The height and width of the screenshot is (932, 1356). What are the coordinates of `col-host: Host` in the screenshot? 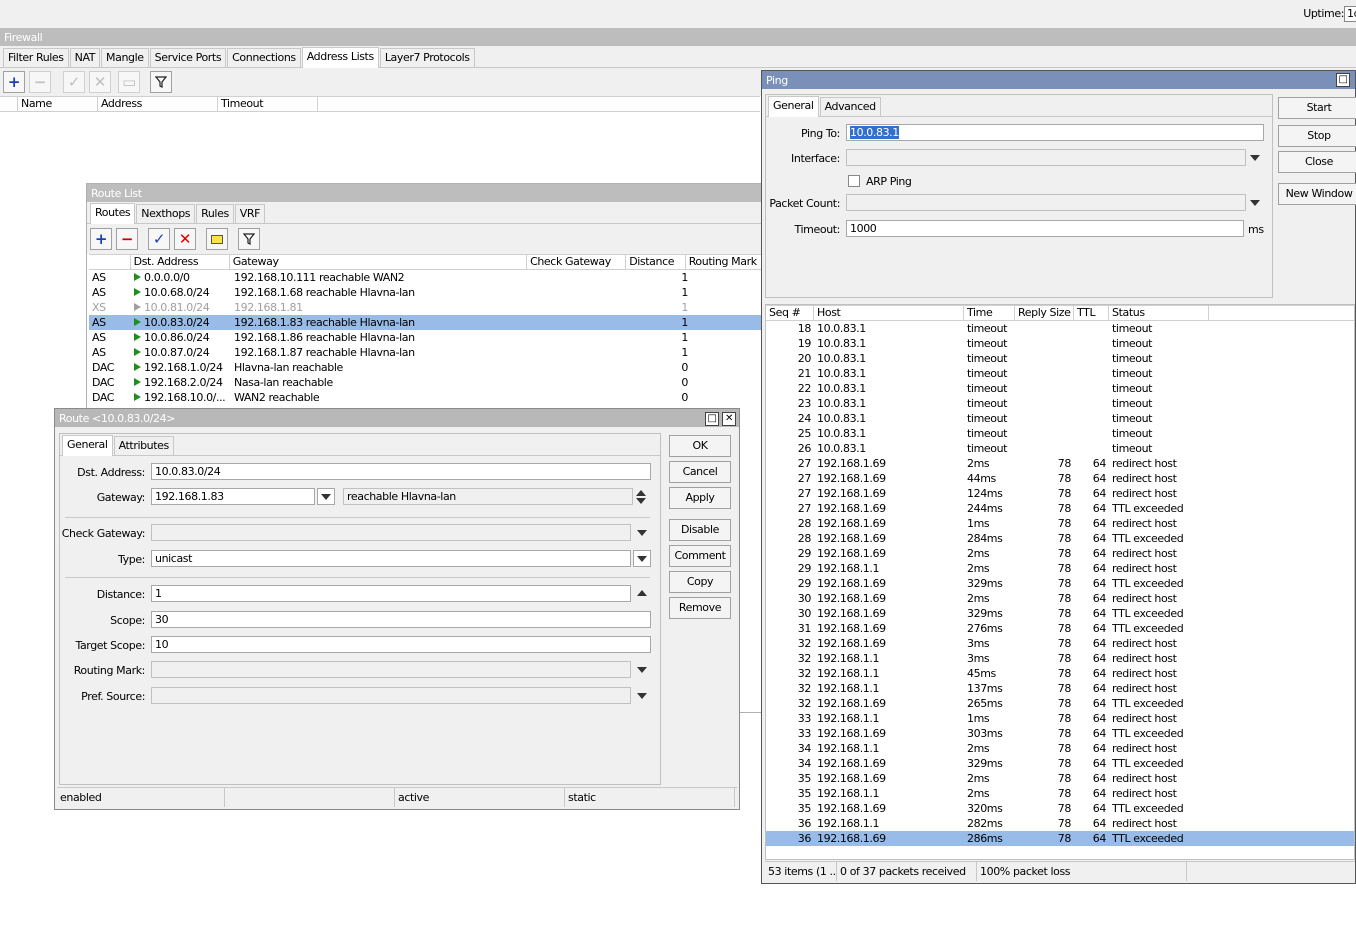 It's located at (889, 313).